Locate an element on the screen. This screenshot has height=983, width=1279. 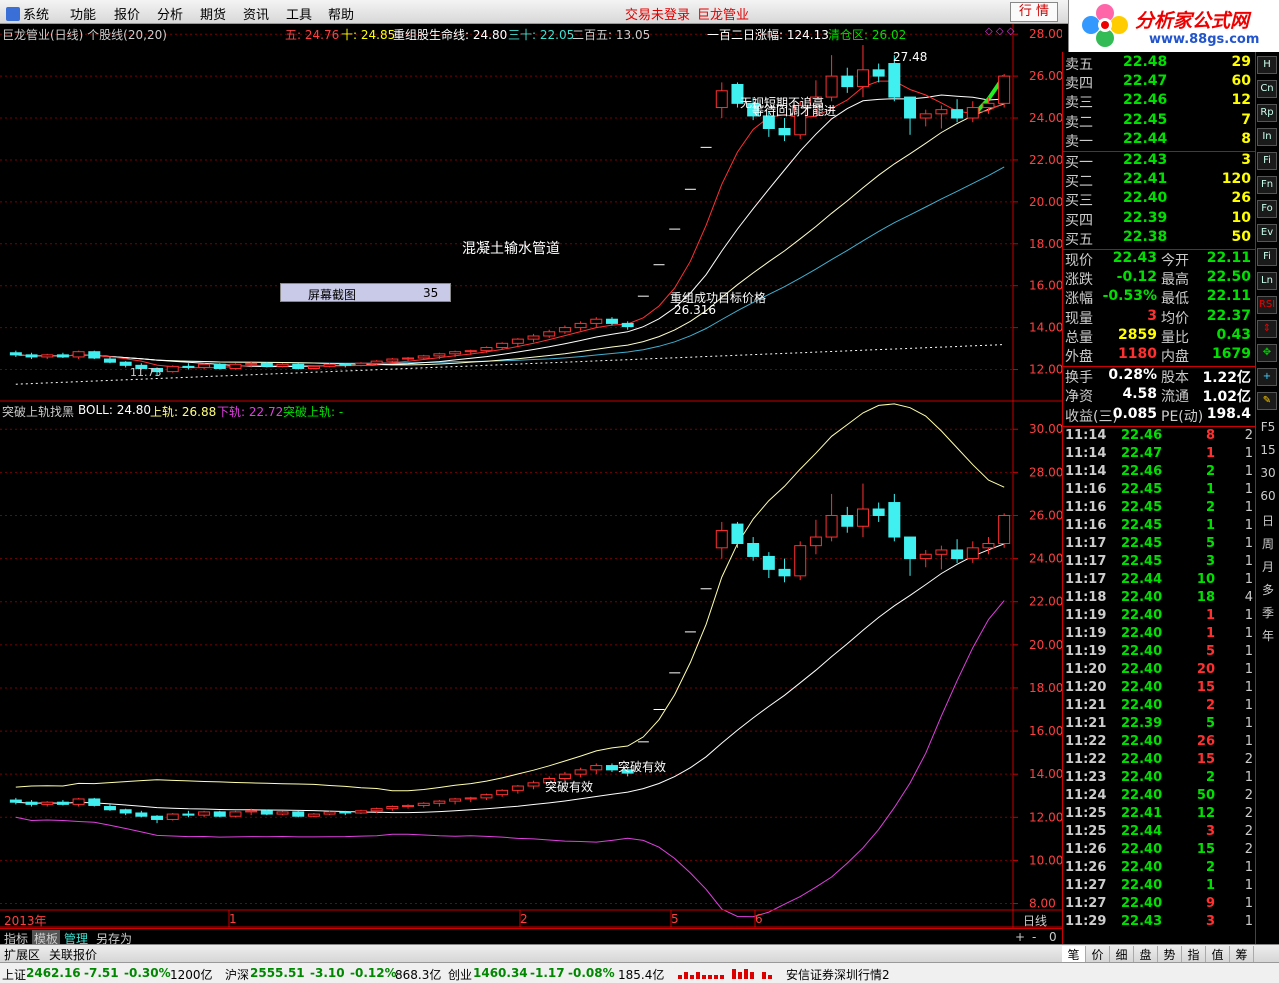
tick-row: 11:14 22.46 8 2 is located at coordinates (1160, 437).